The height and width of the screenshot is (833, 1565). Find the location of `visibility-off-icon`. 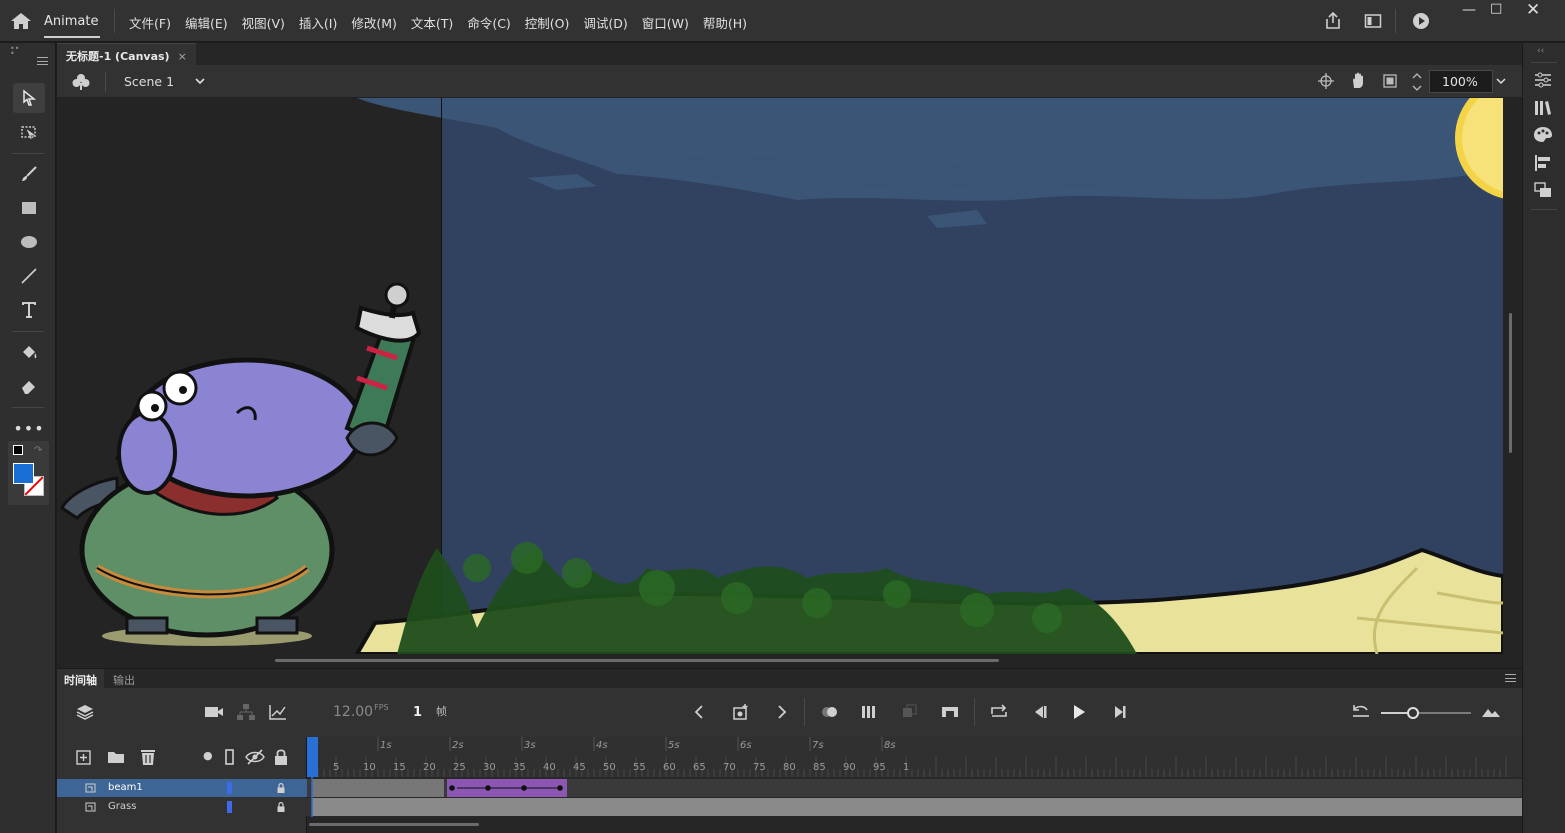

visibility-off-icon is located at coordinates (255, 757).